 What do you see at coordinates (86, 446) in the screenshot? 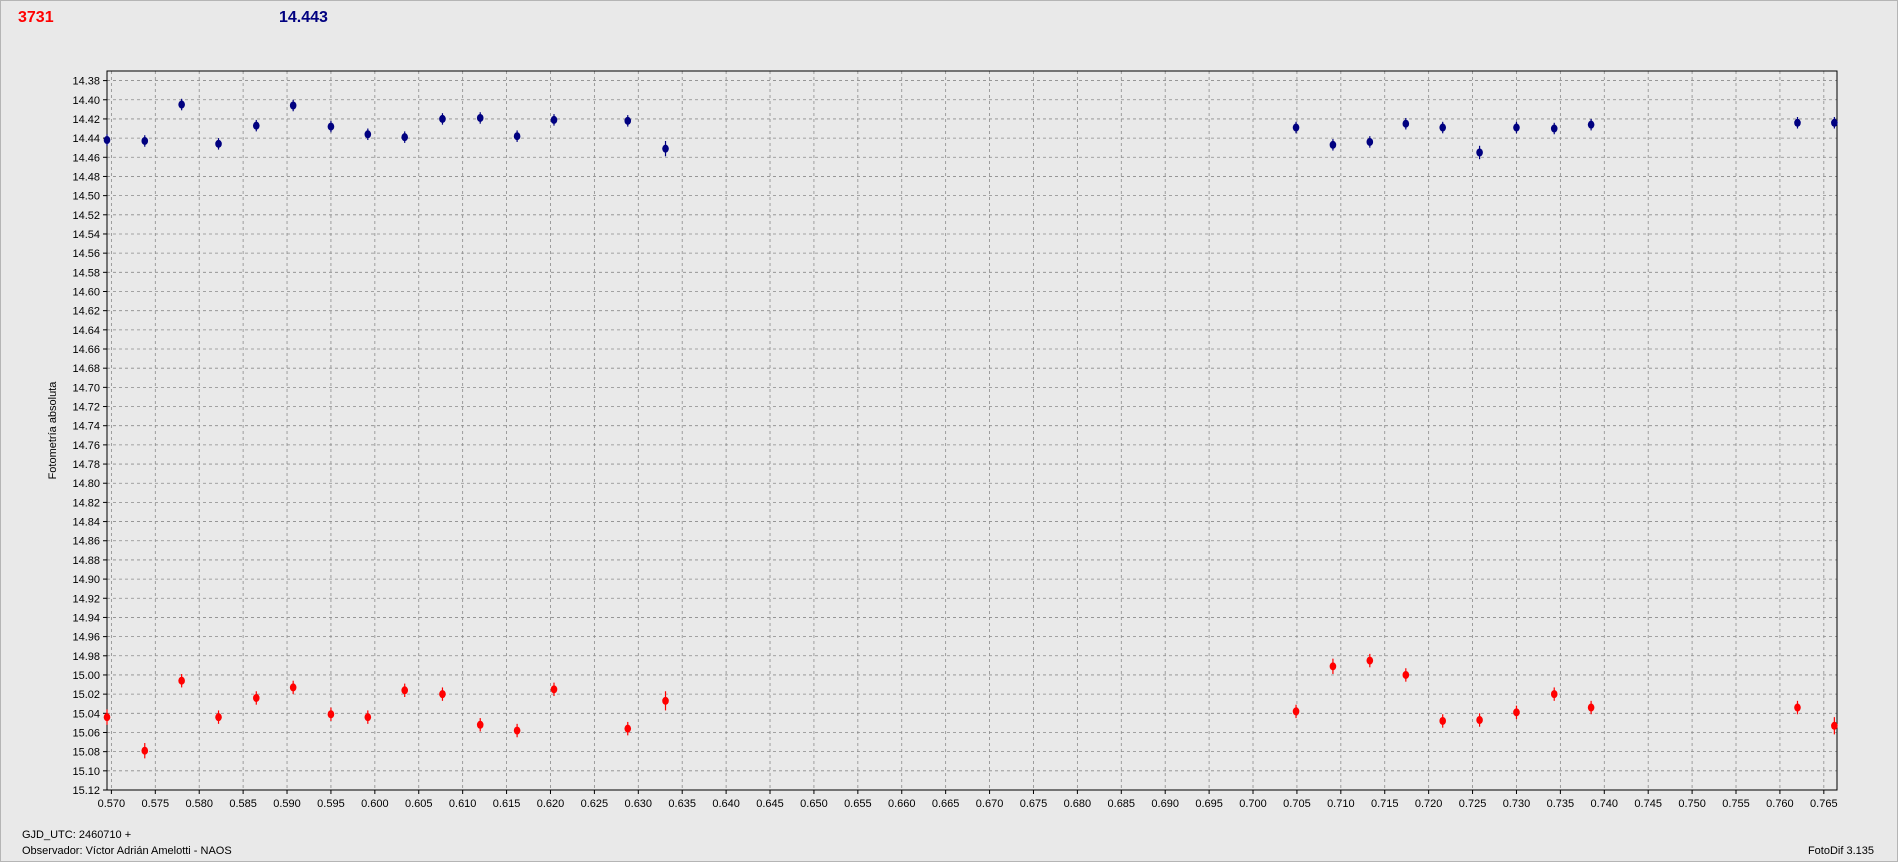
I see `y-tick-label: 14.76` at bounding box center [86, 446].